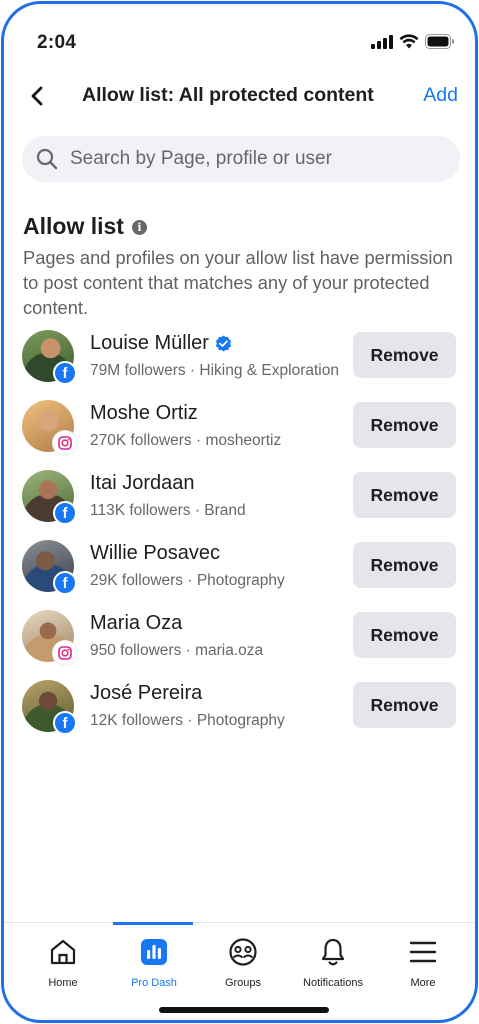 This screenshot has width=479, height=1024. Describe the element at coordinates (260, 159) in the screenshot. I see `search-input` at that location.